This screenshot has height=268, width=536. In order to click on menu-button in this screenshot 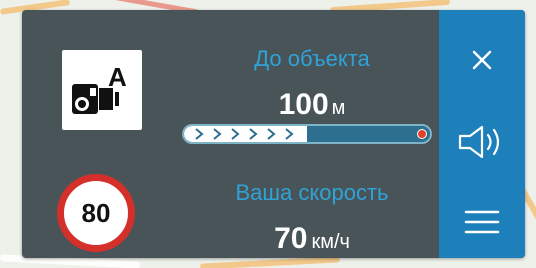, I will do `click(482, 222)`.